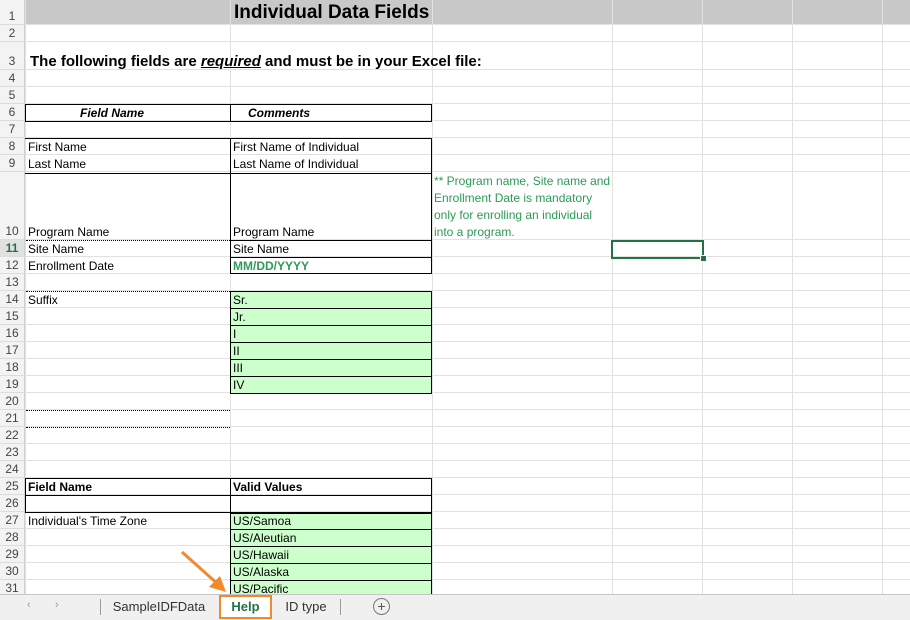  I want to click on add-sheet-icon: +, so click(381, 606).